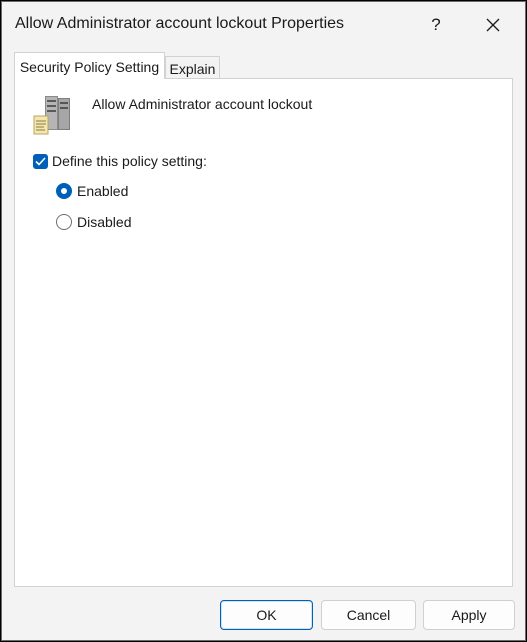  Describe the element at coordinates (103, 191) in the screenshot. I see `enabled-label: Enabled` at that location.